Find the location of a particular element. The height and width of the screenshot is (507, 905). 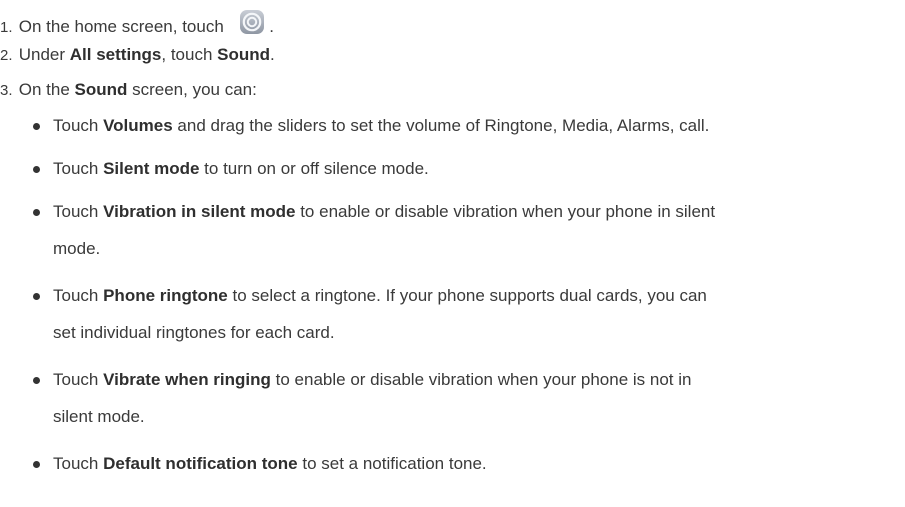

step-text: Under is located at coordinates (44, 54).